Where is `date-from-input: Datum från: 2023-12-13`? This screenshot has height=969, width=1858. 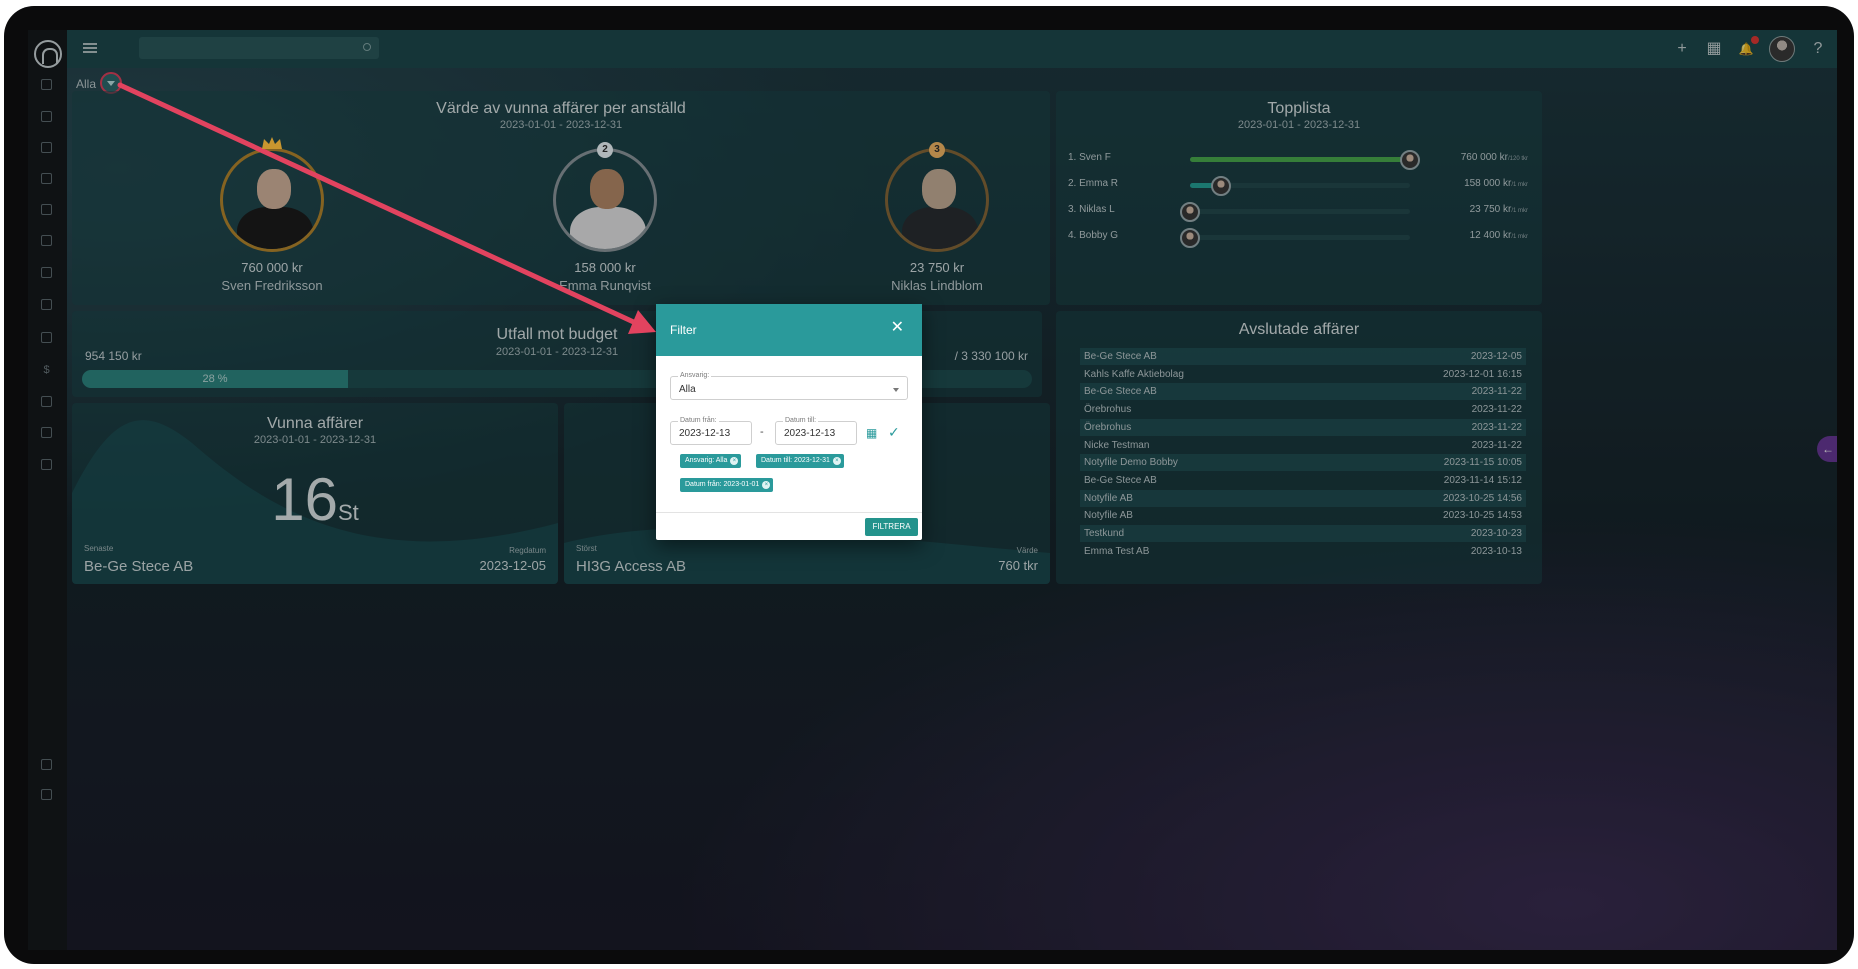
date-from-input: Datum från: 2023-12-13 is located at coordinates (711, 431).